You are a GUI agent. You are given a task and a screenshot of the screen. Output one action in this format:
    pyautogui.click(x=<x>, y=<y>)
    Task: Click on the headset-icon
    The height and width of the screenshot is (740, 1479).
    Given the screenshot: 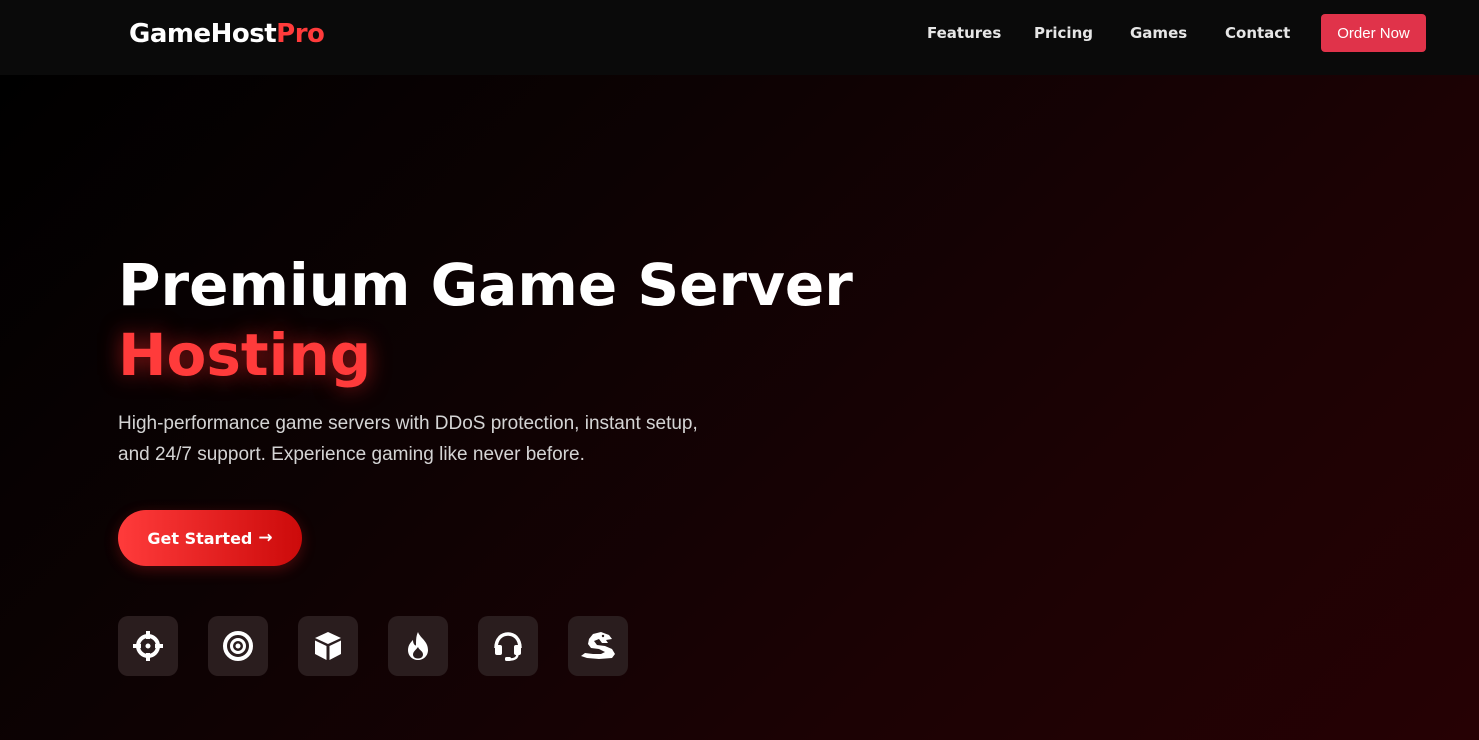 What is the action you would take?
    pyautogui.click(x=508, y=646)
    